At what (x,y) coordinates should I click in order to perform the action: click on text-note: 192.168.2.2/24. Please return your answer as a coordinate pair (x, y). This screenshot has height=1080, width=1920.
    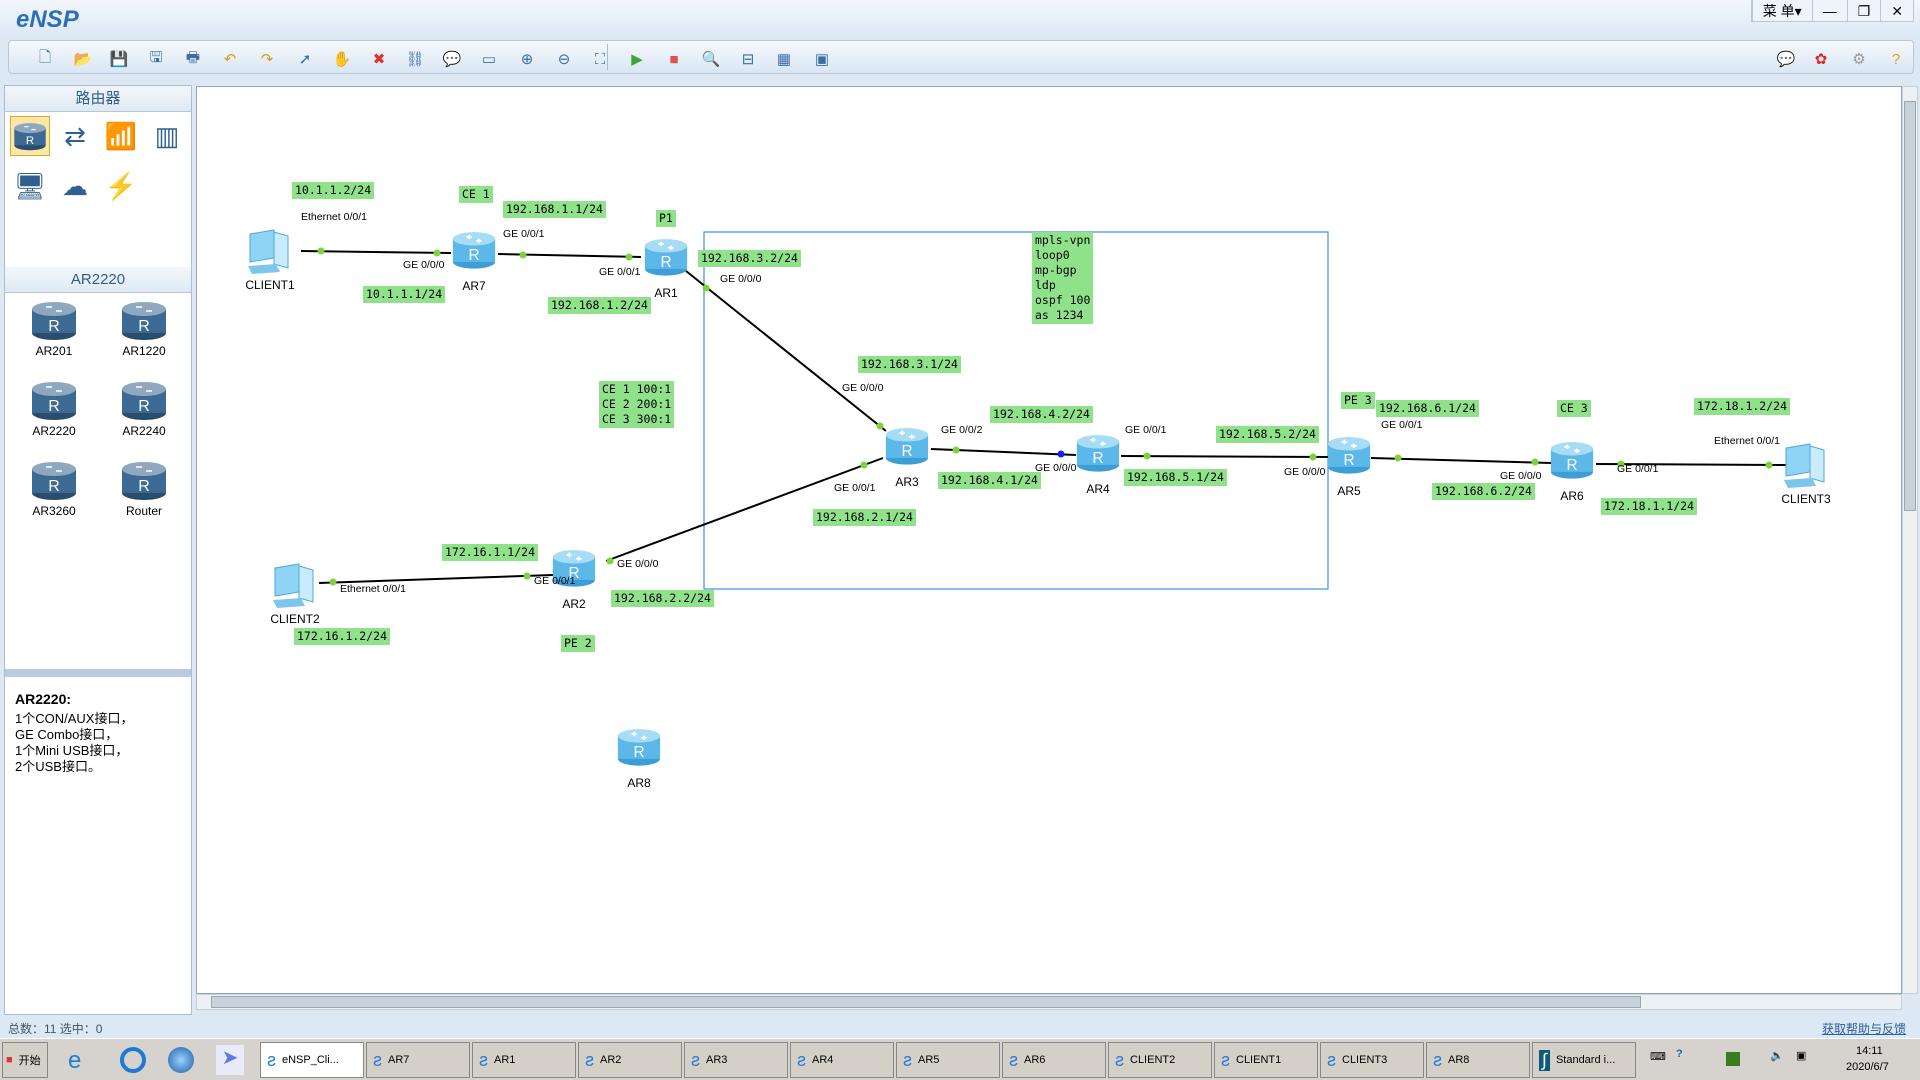
    Looking at the image, I should click on (662, 598).